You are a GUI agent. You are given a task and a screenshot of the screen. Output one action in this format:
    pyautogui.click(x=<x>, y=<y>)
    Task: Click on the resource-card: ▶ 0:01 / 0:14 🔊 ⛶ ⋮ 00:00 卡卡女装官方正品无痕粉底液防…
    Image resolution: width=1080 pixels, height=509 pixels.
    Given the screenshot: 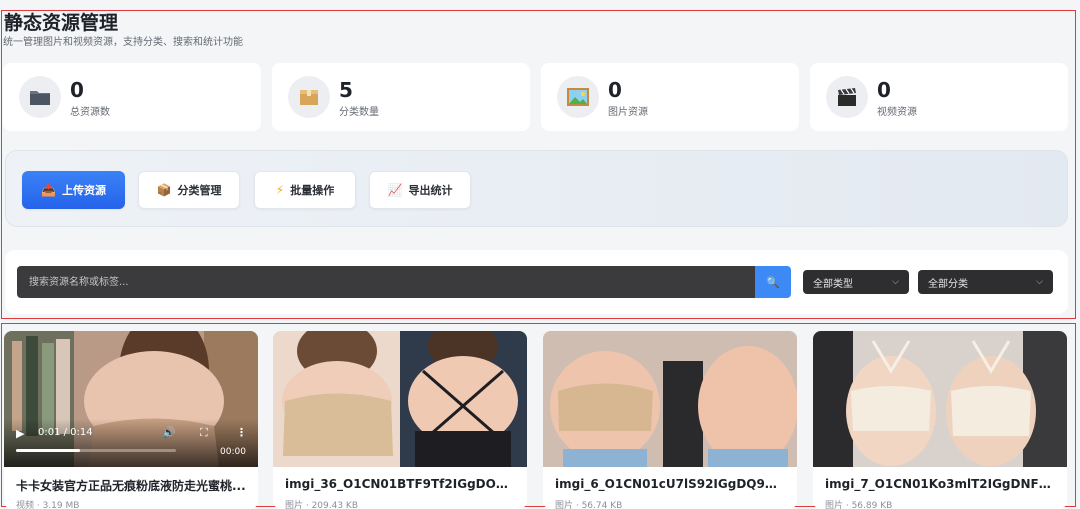 What is the action you would take?
    pyautogui.click(x=131, y=420)
    